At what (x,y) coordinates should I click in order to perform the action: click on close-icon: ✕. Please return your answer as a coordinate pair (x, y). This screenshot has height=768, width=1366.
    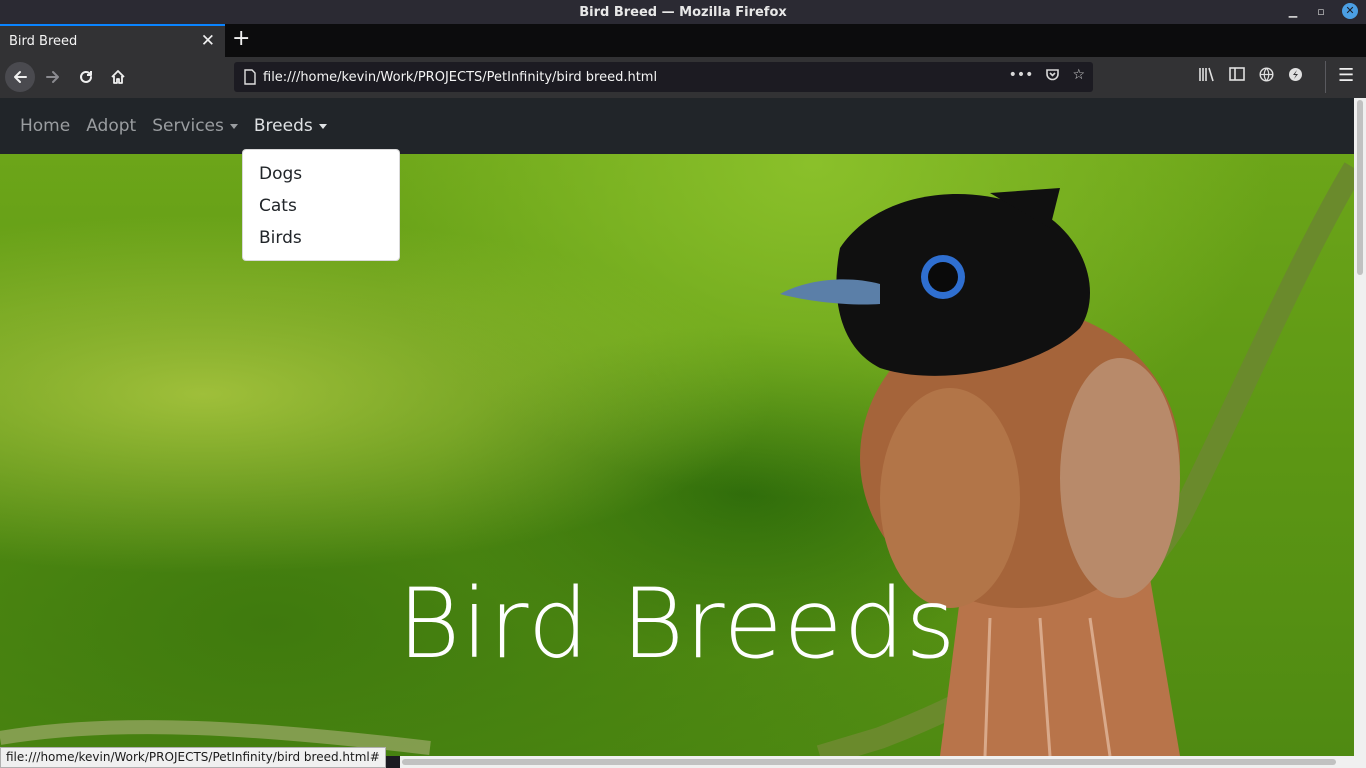
    Looking at the image, I should click on (1350, 11).